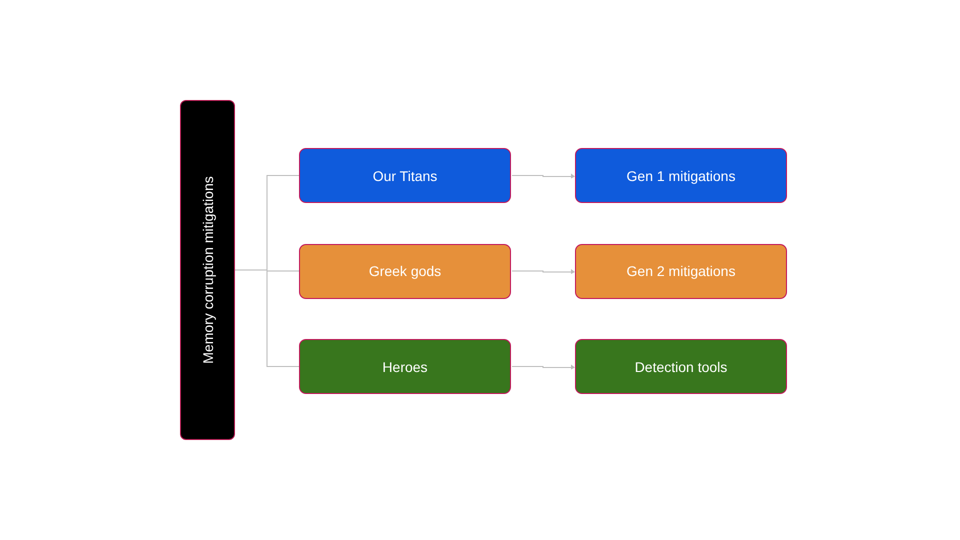 The width and height of the screenshot is (960, 540). Describe the element at coordinates (681, 271) in the screenshot. I see `result-node: Gen 2 mitigations` at that location.